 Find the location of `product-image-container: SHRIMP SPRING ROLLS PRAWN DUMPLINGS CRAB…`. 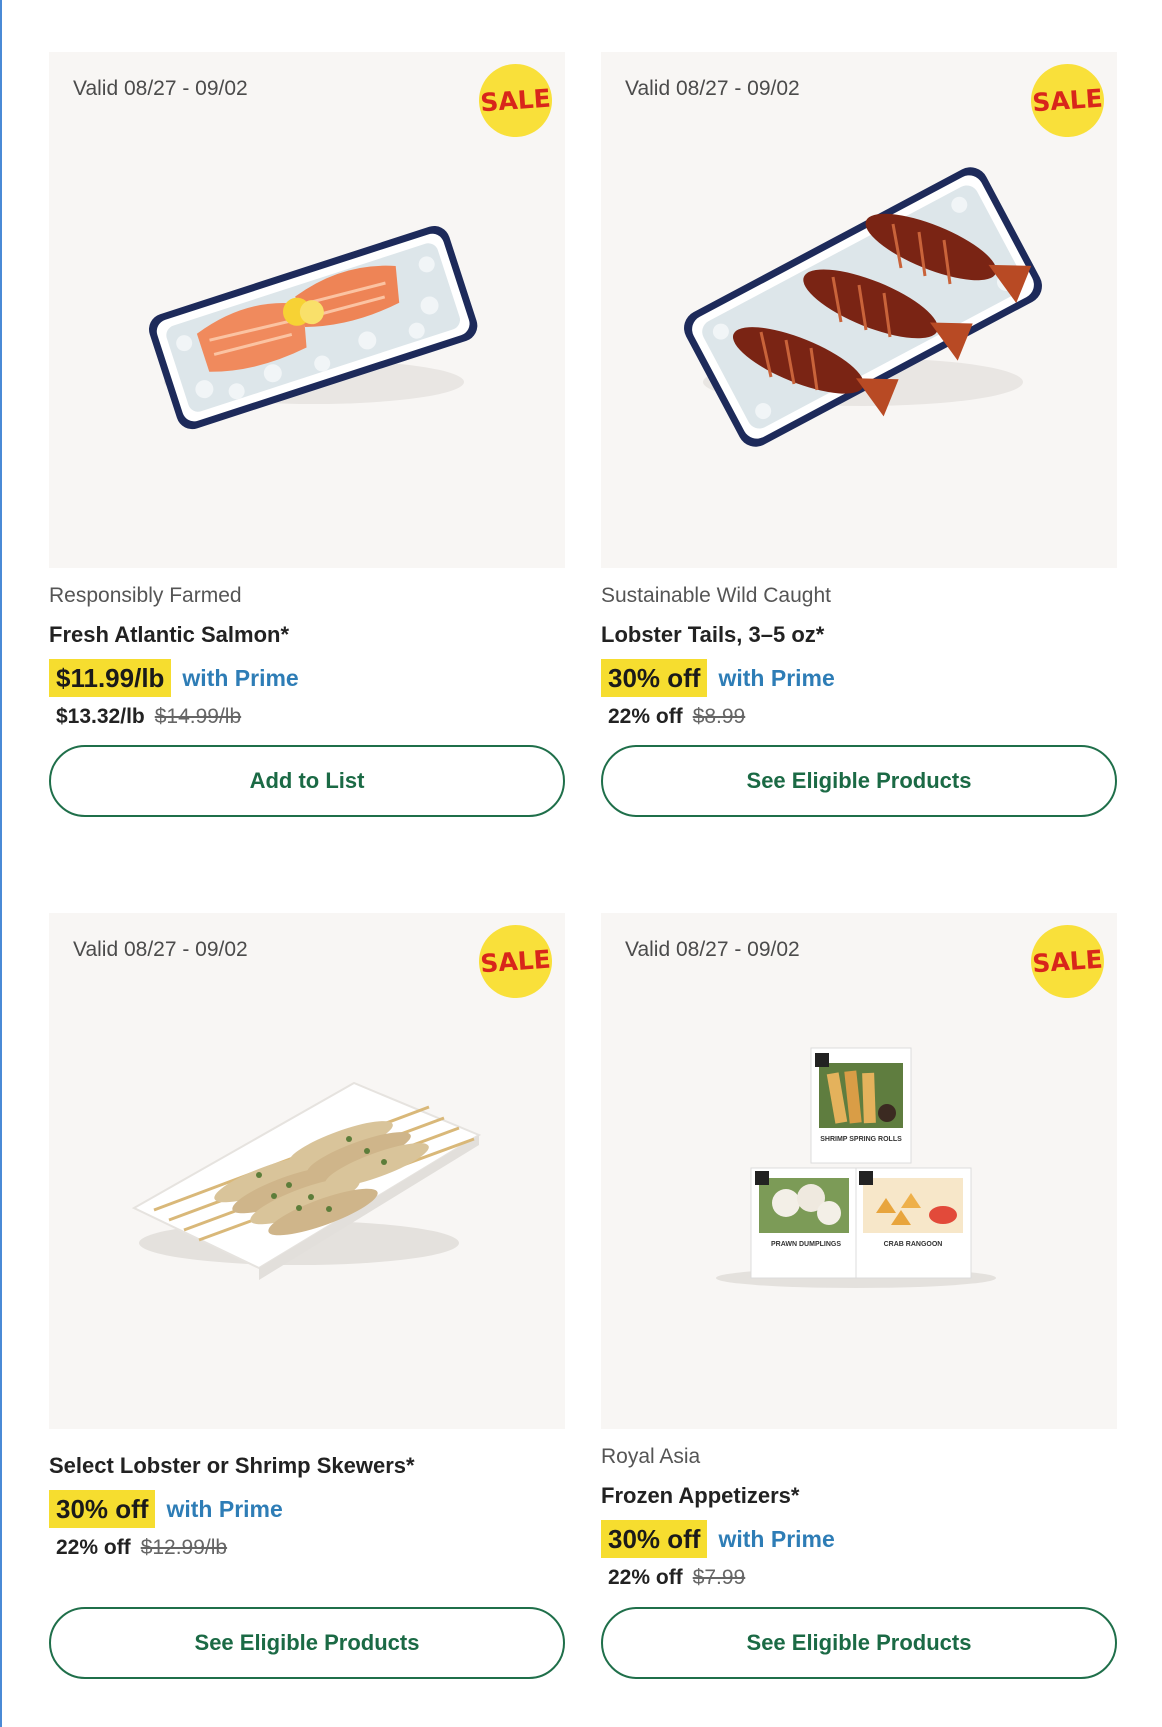

product-image-container: SHRIMP SPRING ROLLS PRAWN DUMPLINGS CRAB… is located at coordinates (859, 1171).